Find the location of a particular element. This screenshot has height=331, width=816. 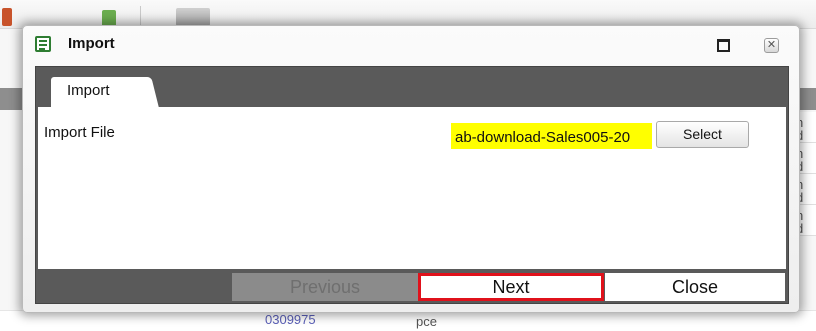

maximize-icon is located at coordinates (723, 45).